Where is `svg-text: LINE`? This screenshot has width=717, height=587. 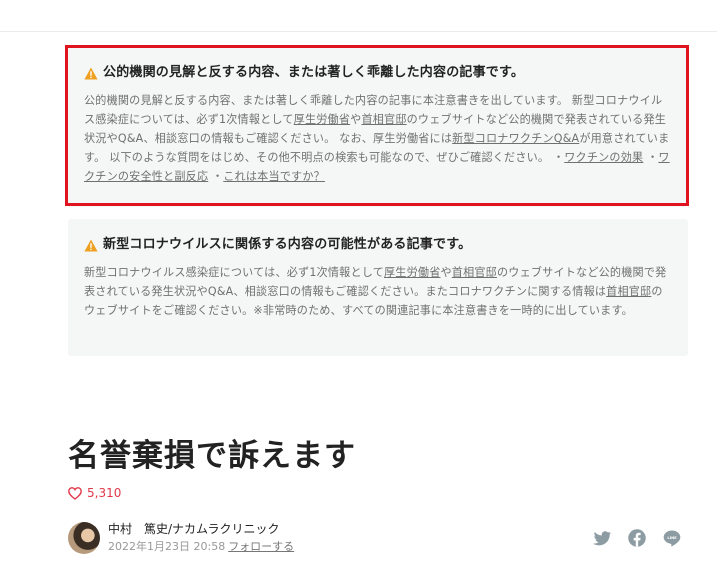 svg-text: LINE is located at coordinates (672, 538).